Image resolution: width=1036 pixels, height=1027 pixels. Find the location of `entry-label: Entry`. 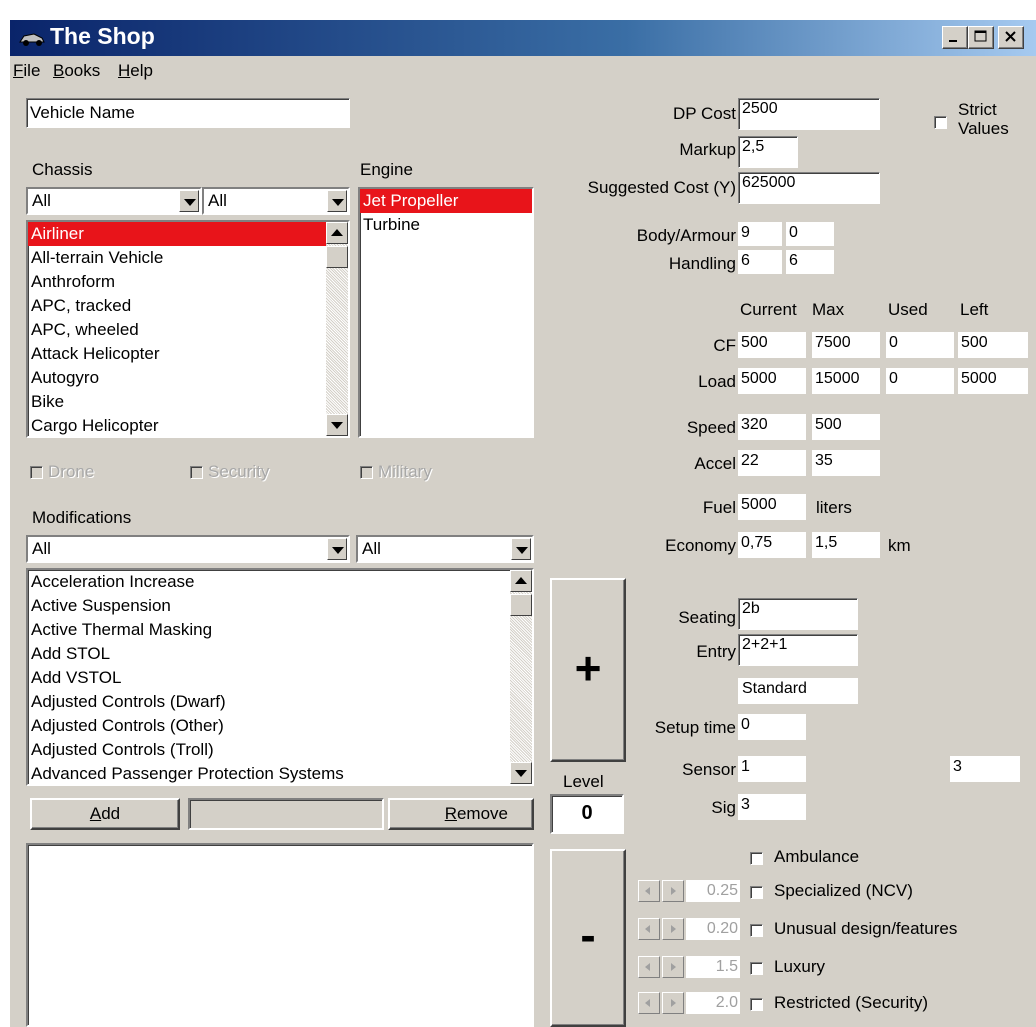

entry-label: Entry is located at coordinates (716, 651).